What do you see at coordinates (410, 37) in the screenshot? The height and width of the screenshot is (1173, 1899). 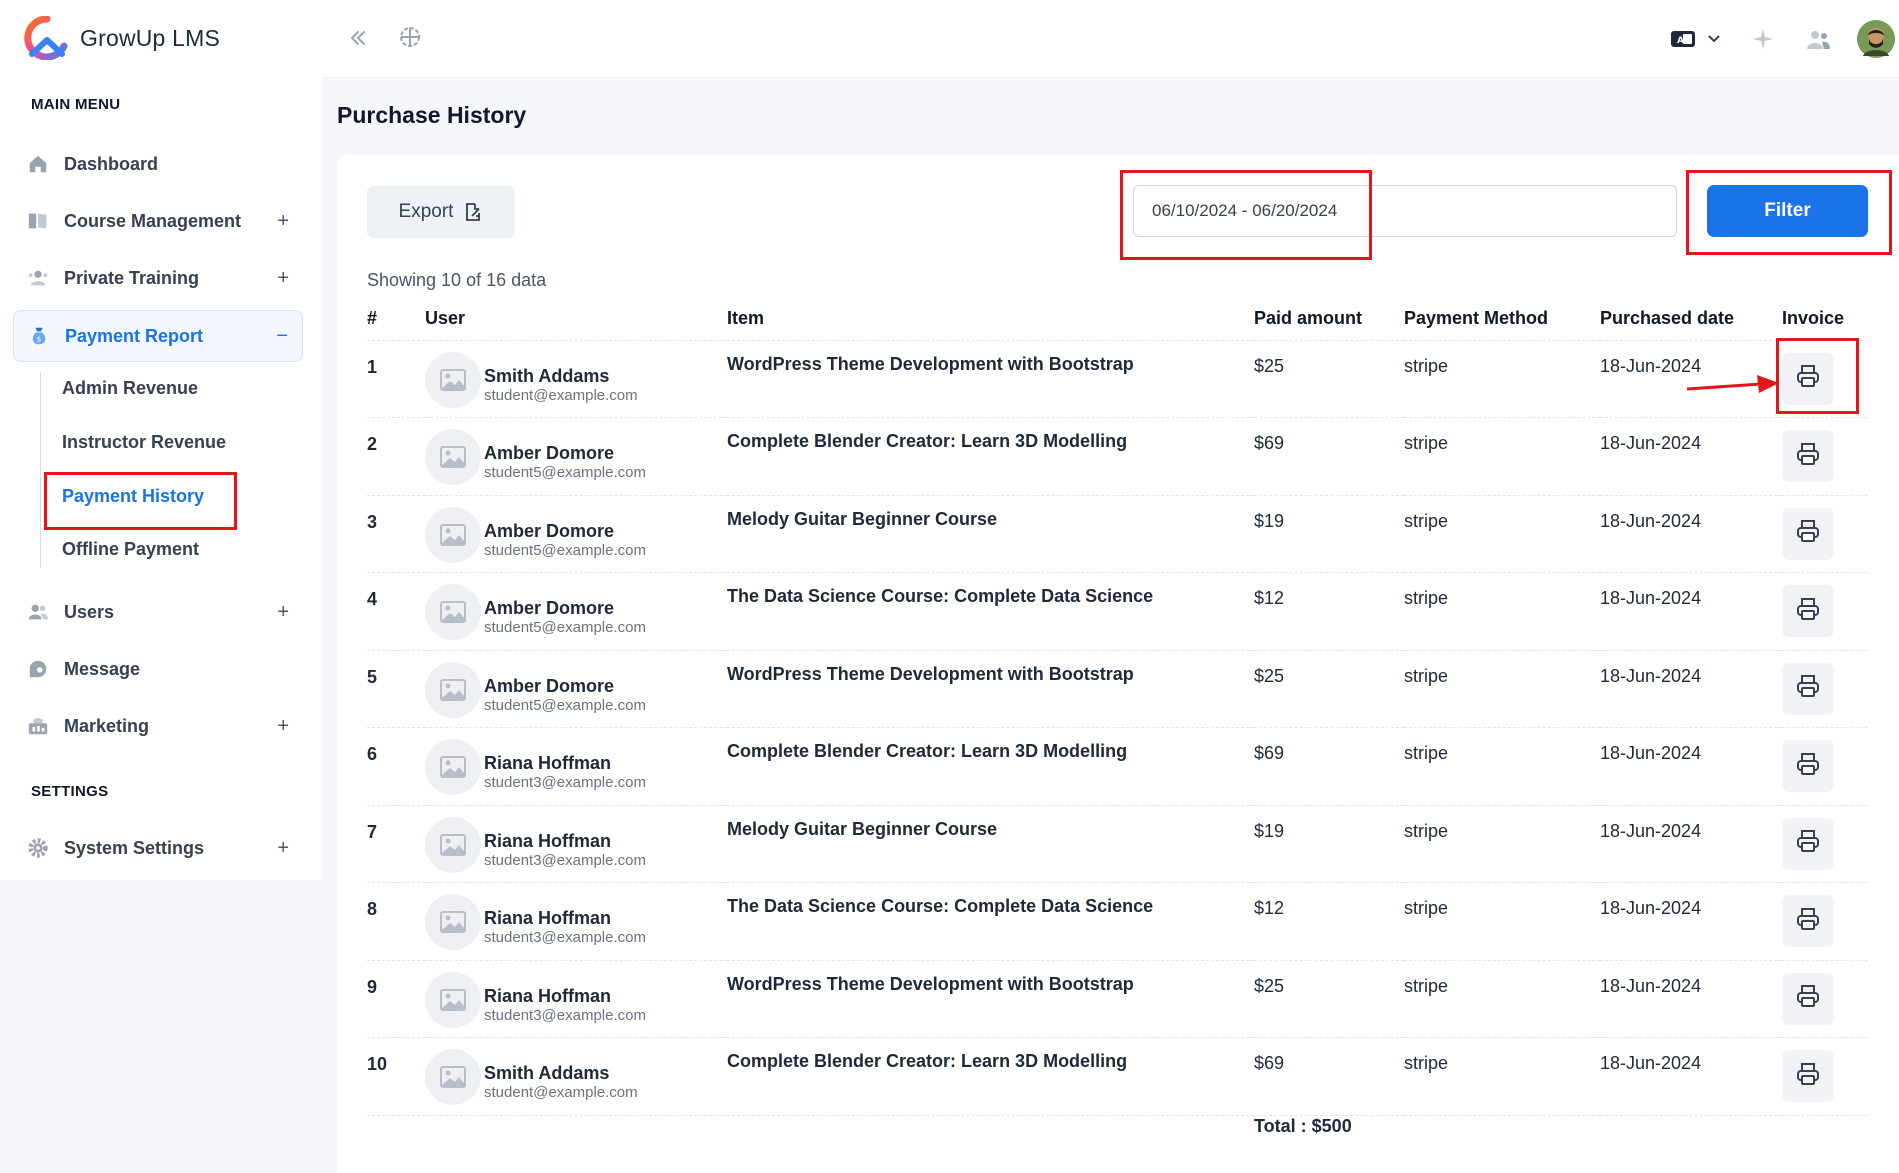 I see `globe-icon` at bounding box center [410, 37].